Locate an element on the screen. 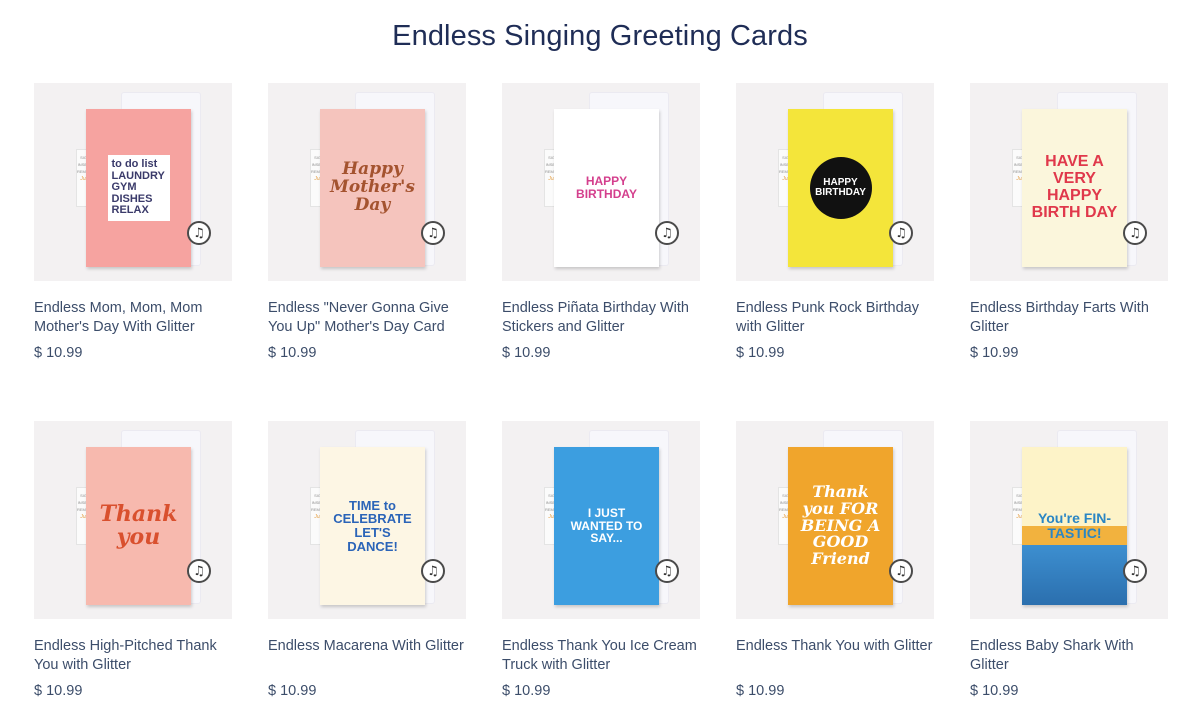 Image resolution: width=1200 pixels, height=725 pixels. product-name: Endless Baby Shark With Glitter is located at coordinates (1069, 656).